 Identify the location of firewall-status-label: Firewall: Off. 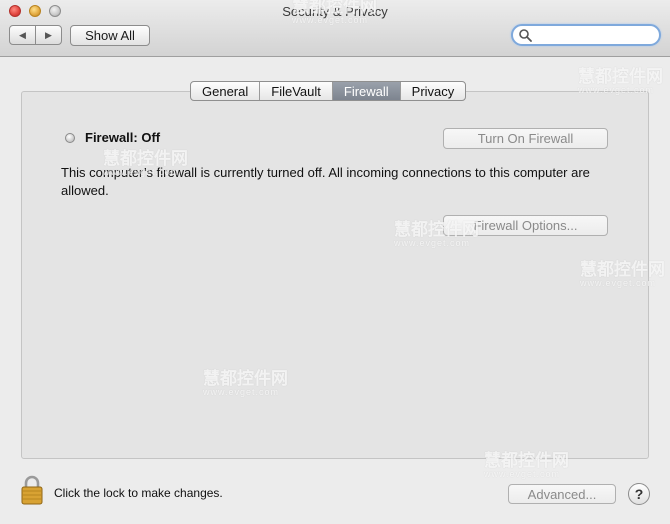
(123, 137).